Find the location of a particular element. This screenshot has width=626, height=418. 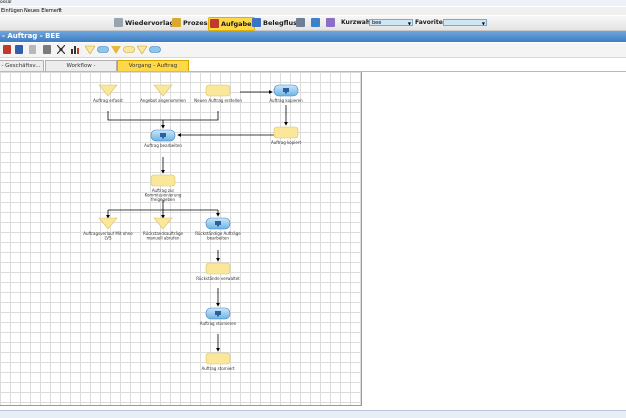

add-connector-icon is located at coordinates (142, 50).